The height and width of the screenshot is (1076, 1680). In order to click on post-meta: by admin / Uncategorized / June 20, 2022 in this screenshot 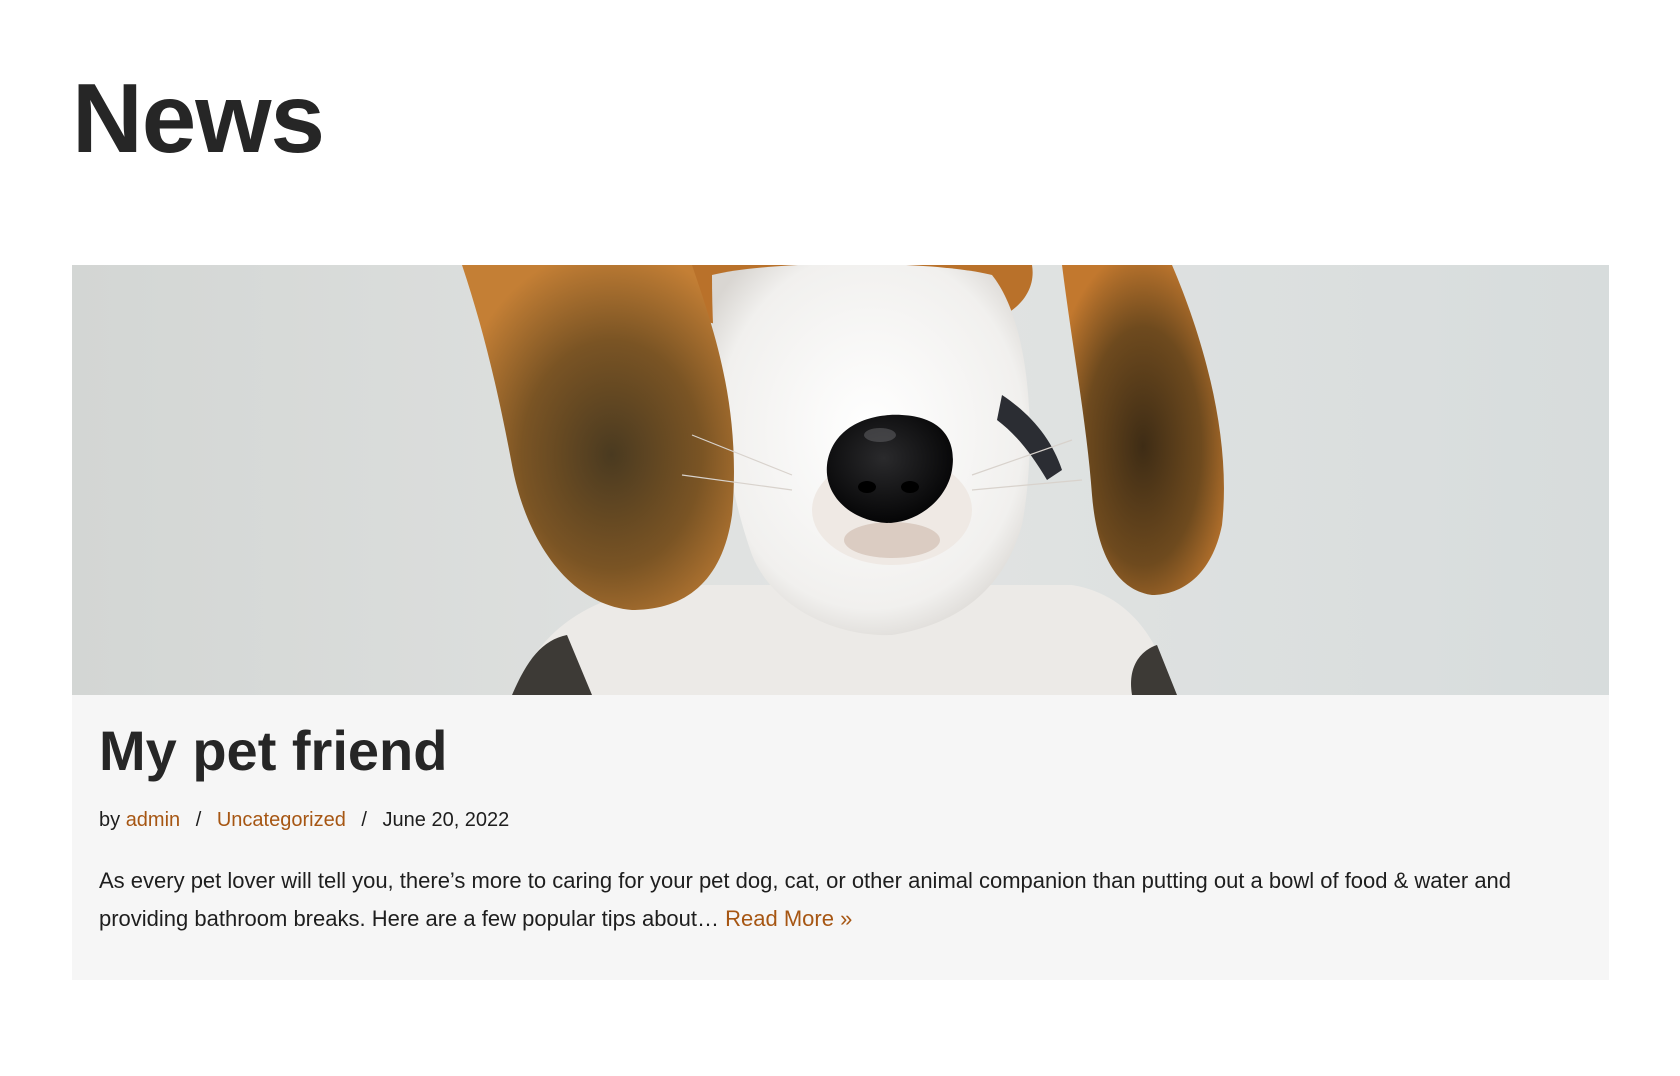, I will do `click(844, 820)`.